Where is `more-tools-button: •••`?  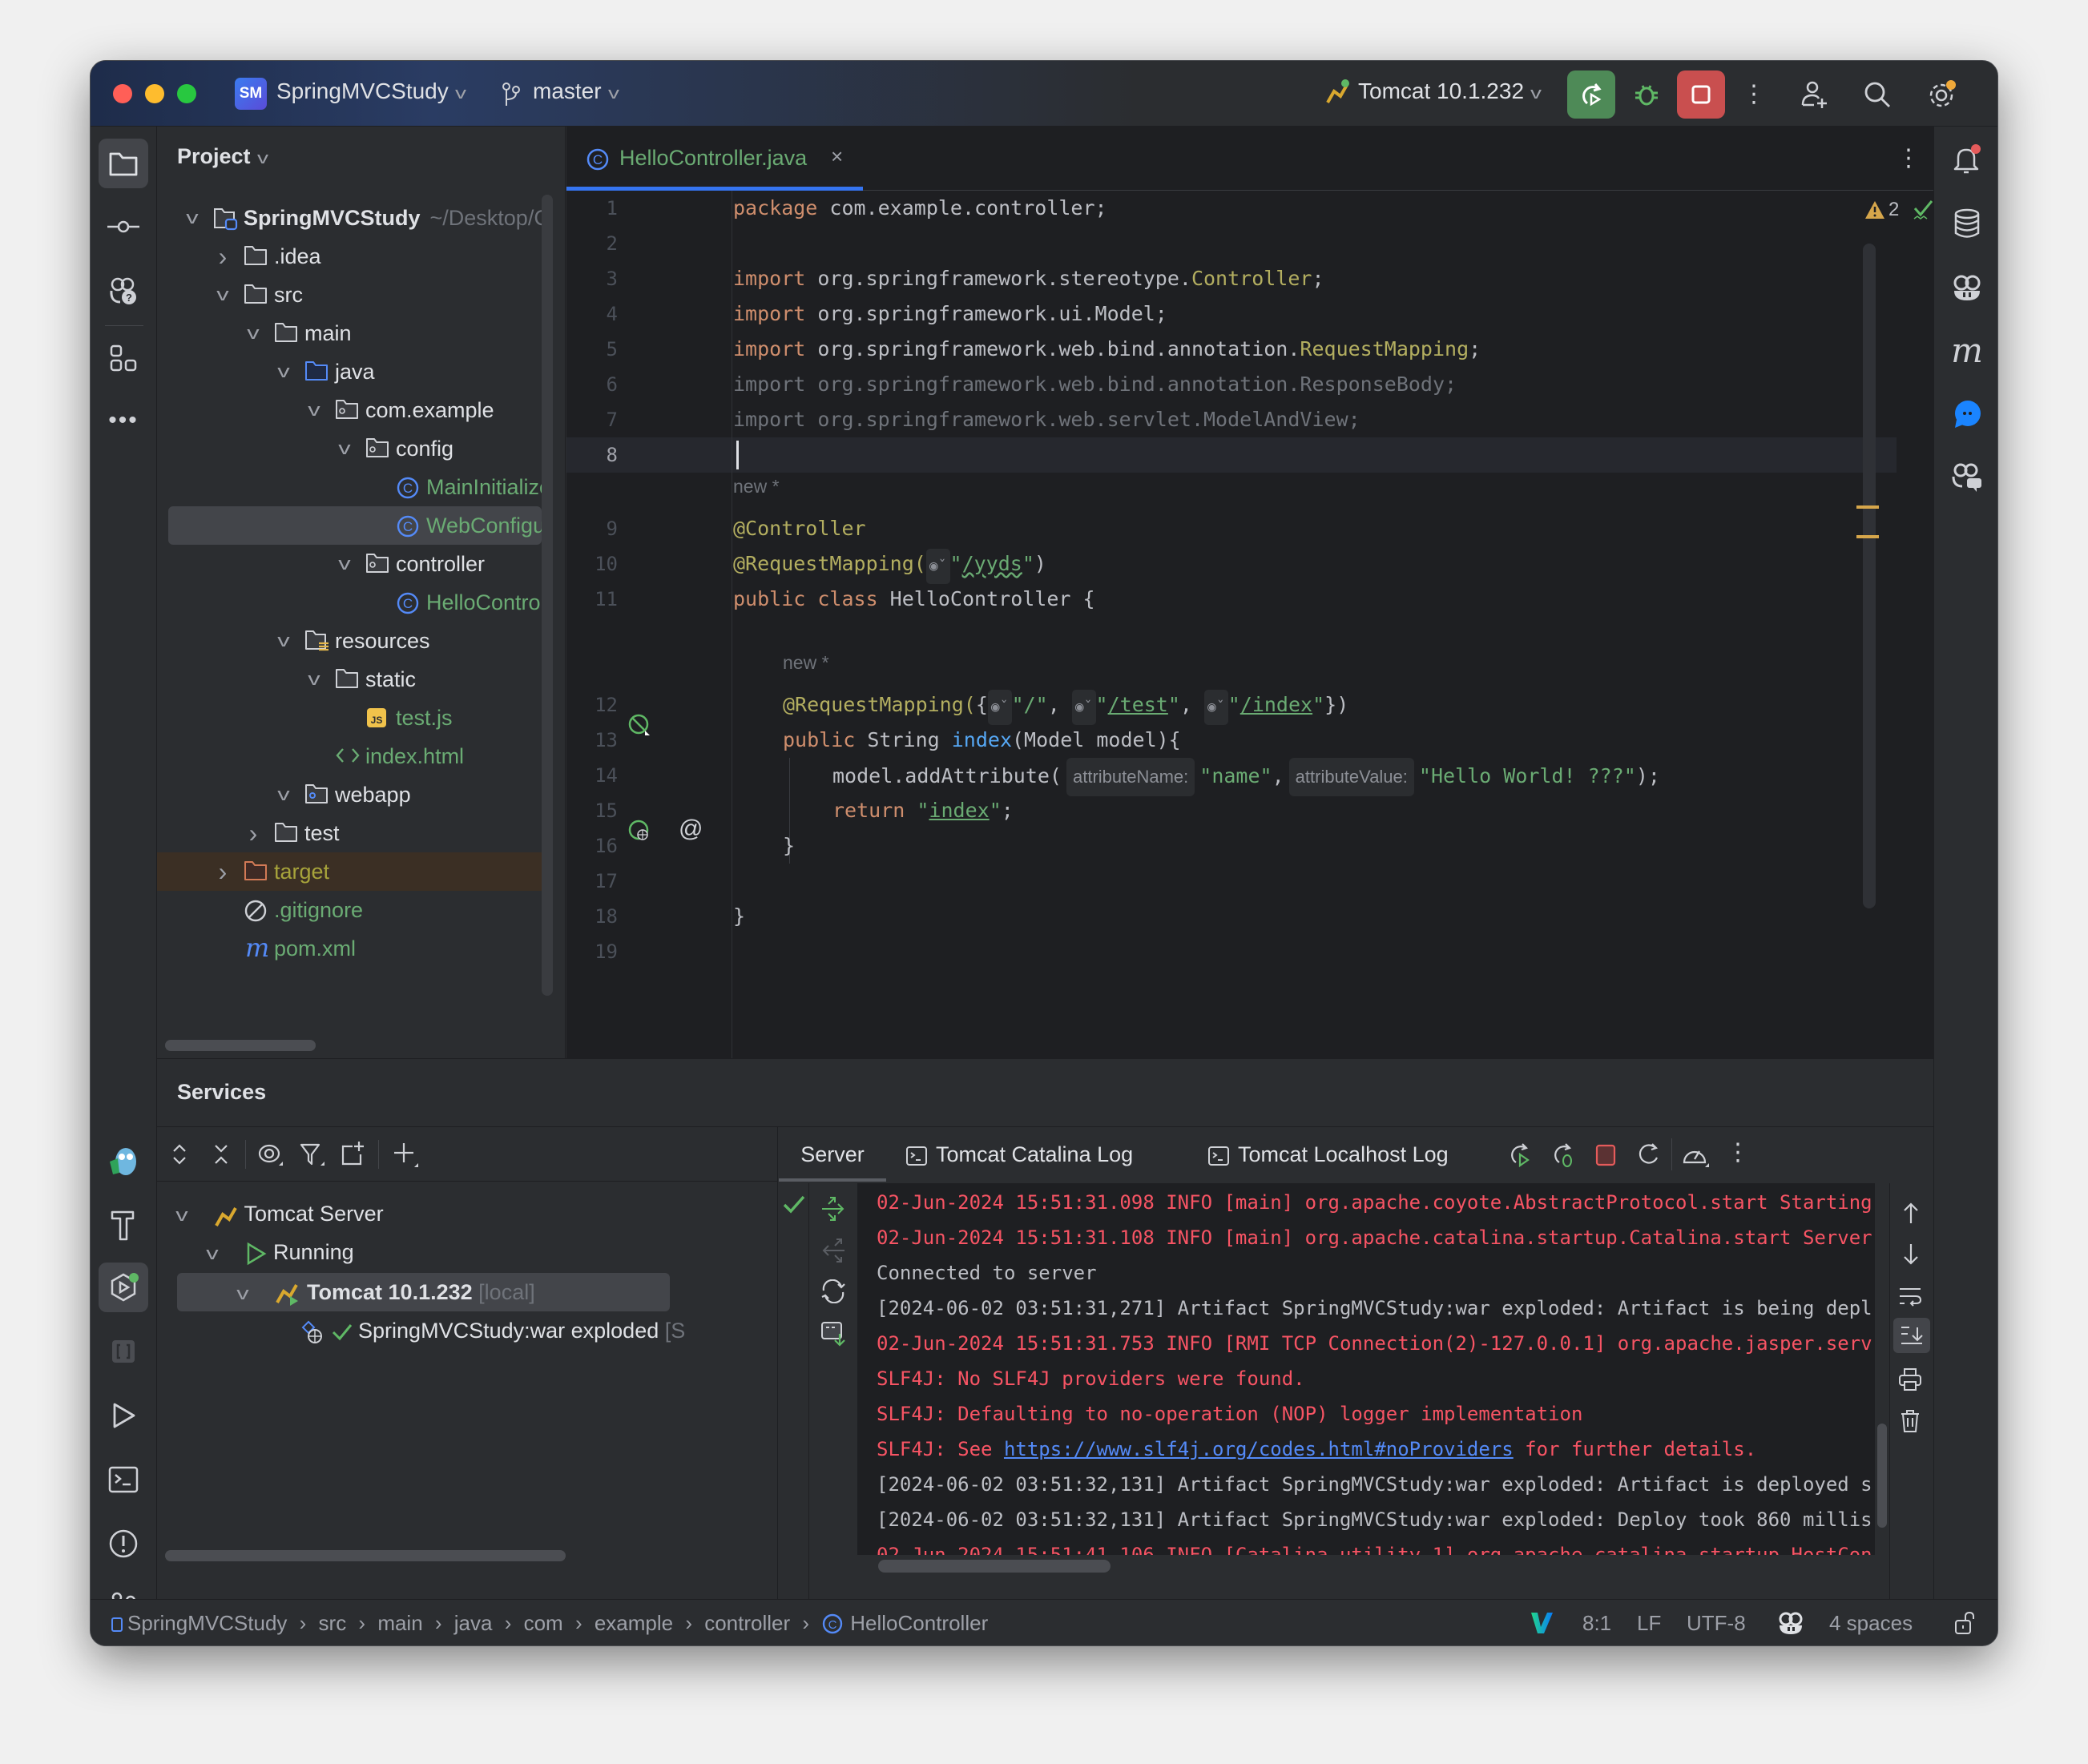 more-tools-button: ••• is located at coordinates (123, 420).